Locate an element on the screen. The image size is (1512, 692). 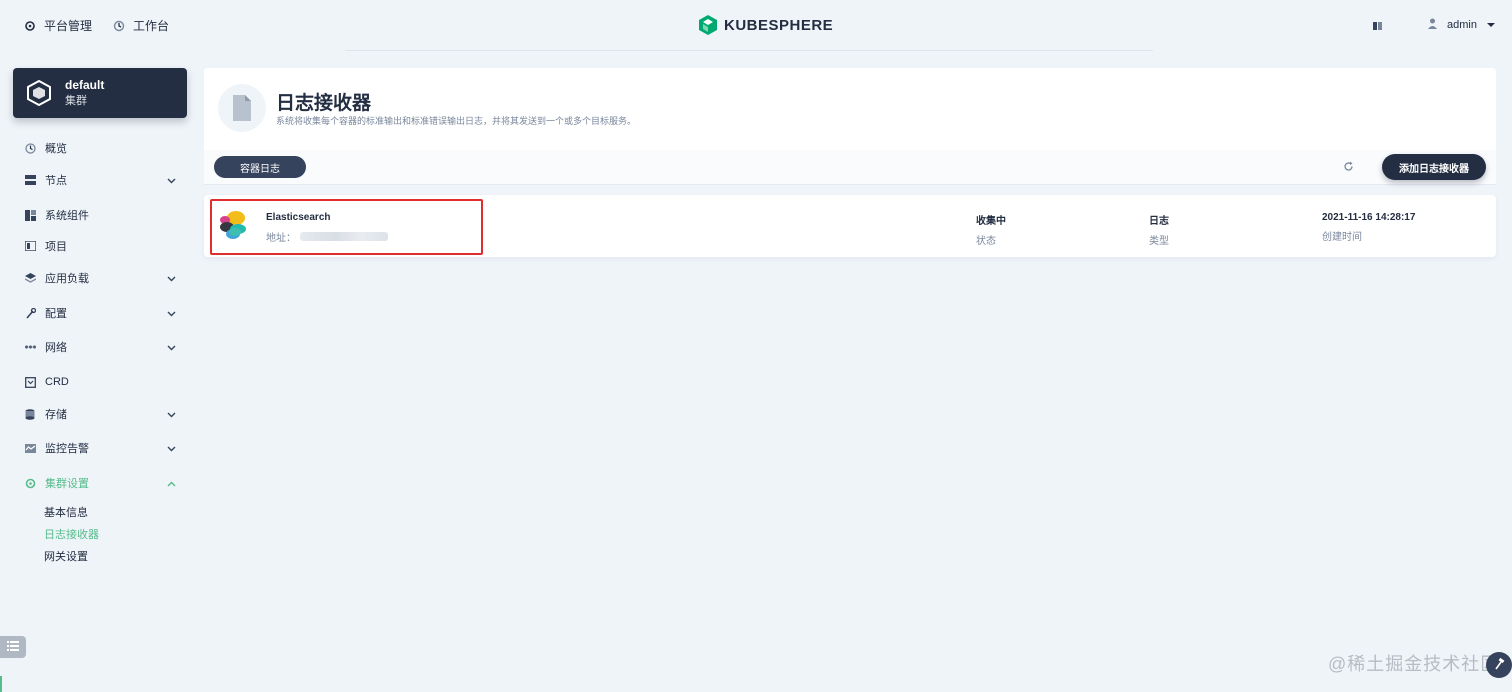
sidebar-item-label: 节点 is located at coordinates (56, 181).